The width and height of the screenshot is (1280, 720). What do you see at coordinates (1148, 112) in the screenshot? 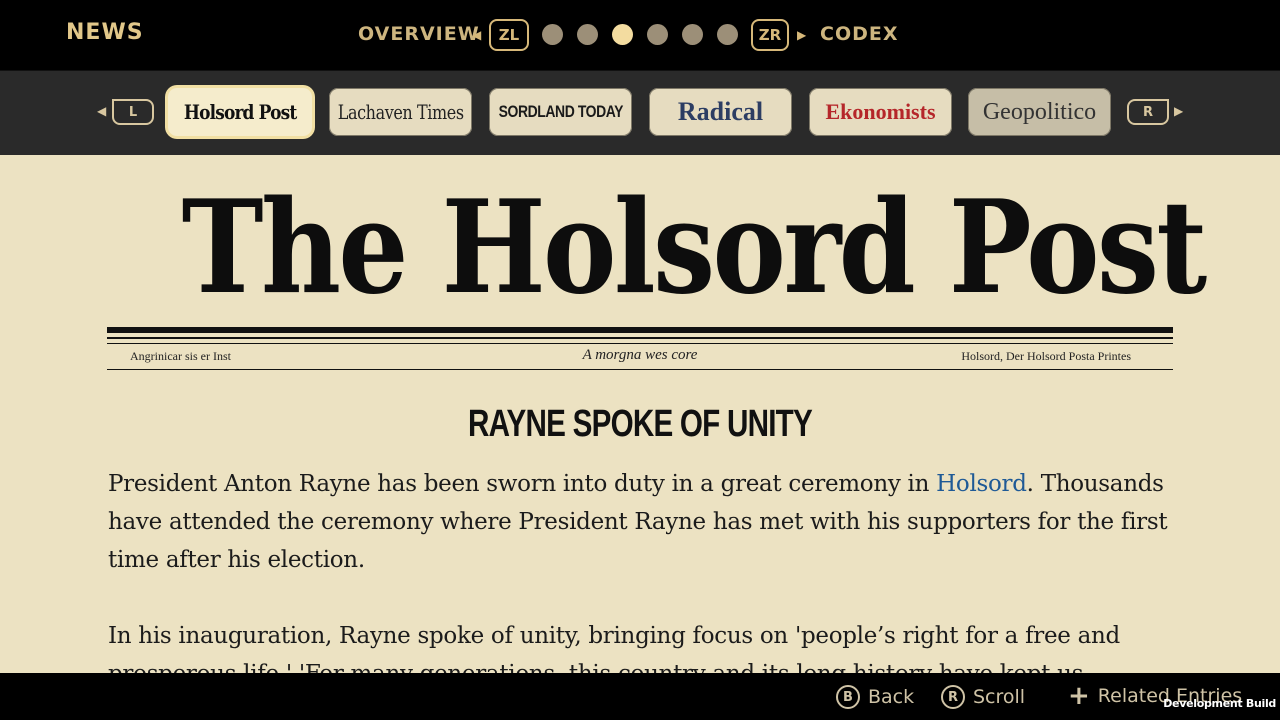
I see `r-button: R` at bounding box center [1148, 112].